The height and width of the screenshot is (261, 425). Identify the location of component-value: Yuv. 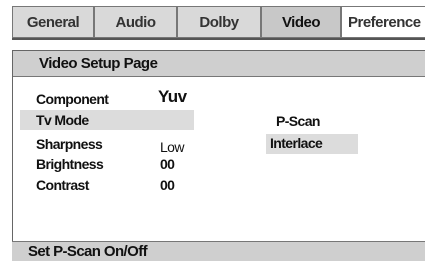
(172, 96).